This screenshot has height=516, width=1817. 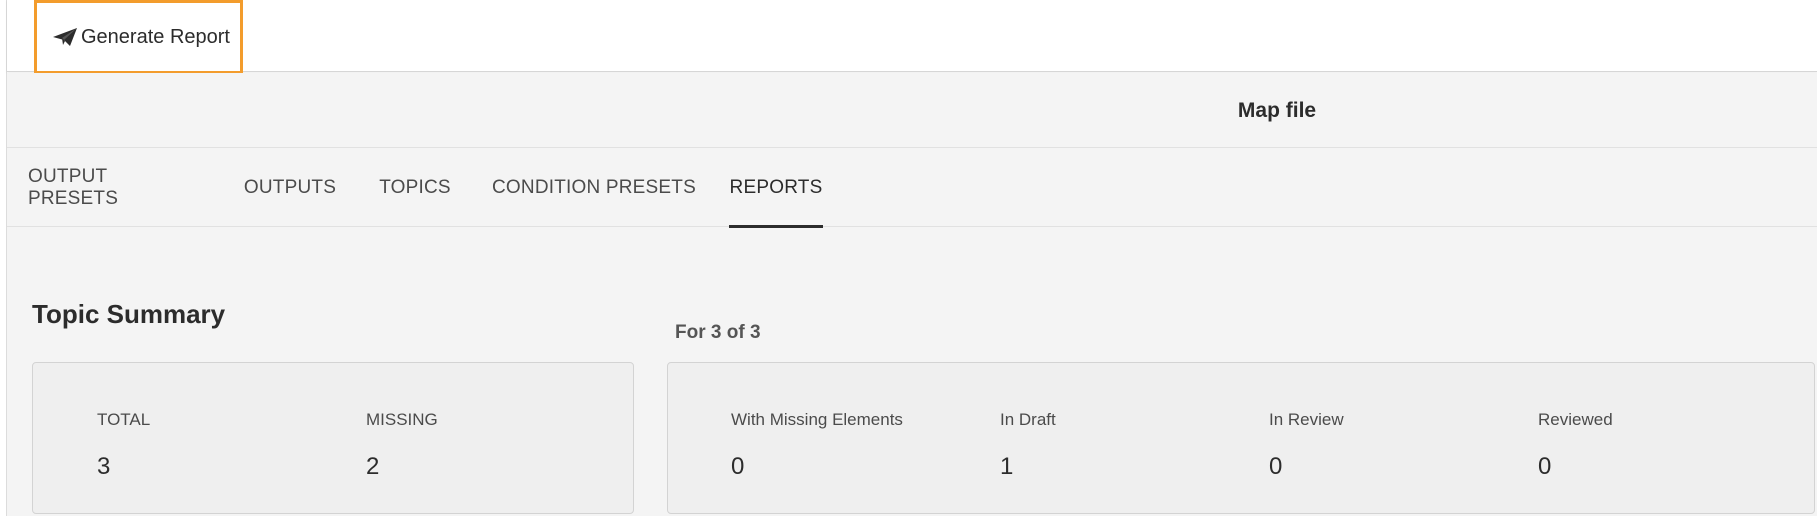 I want to click on stat-value: 2, so click(x=373, y=466).